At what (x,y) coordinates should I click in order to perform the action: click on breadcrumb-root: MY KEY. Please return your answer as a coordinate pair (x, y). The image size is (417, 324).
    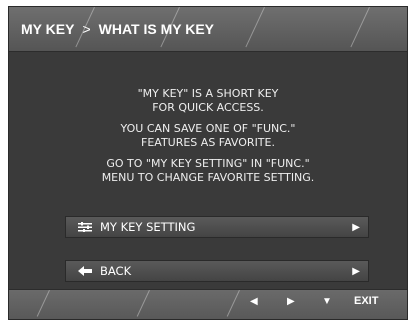
    Looking at the image, I should click on (48, 29).